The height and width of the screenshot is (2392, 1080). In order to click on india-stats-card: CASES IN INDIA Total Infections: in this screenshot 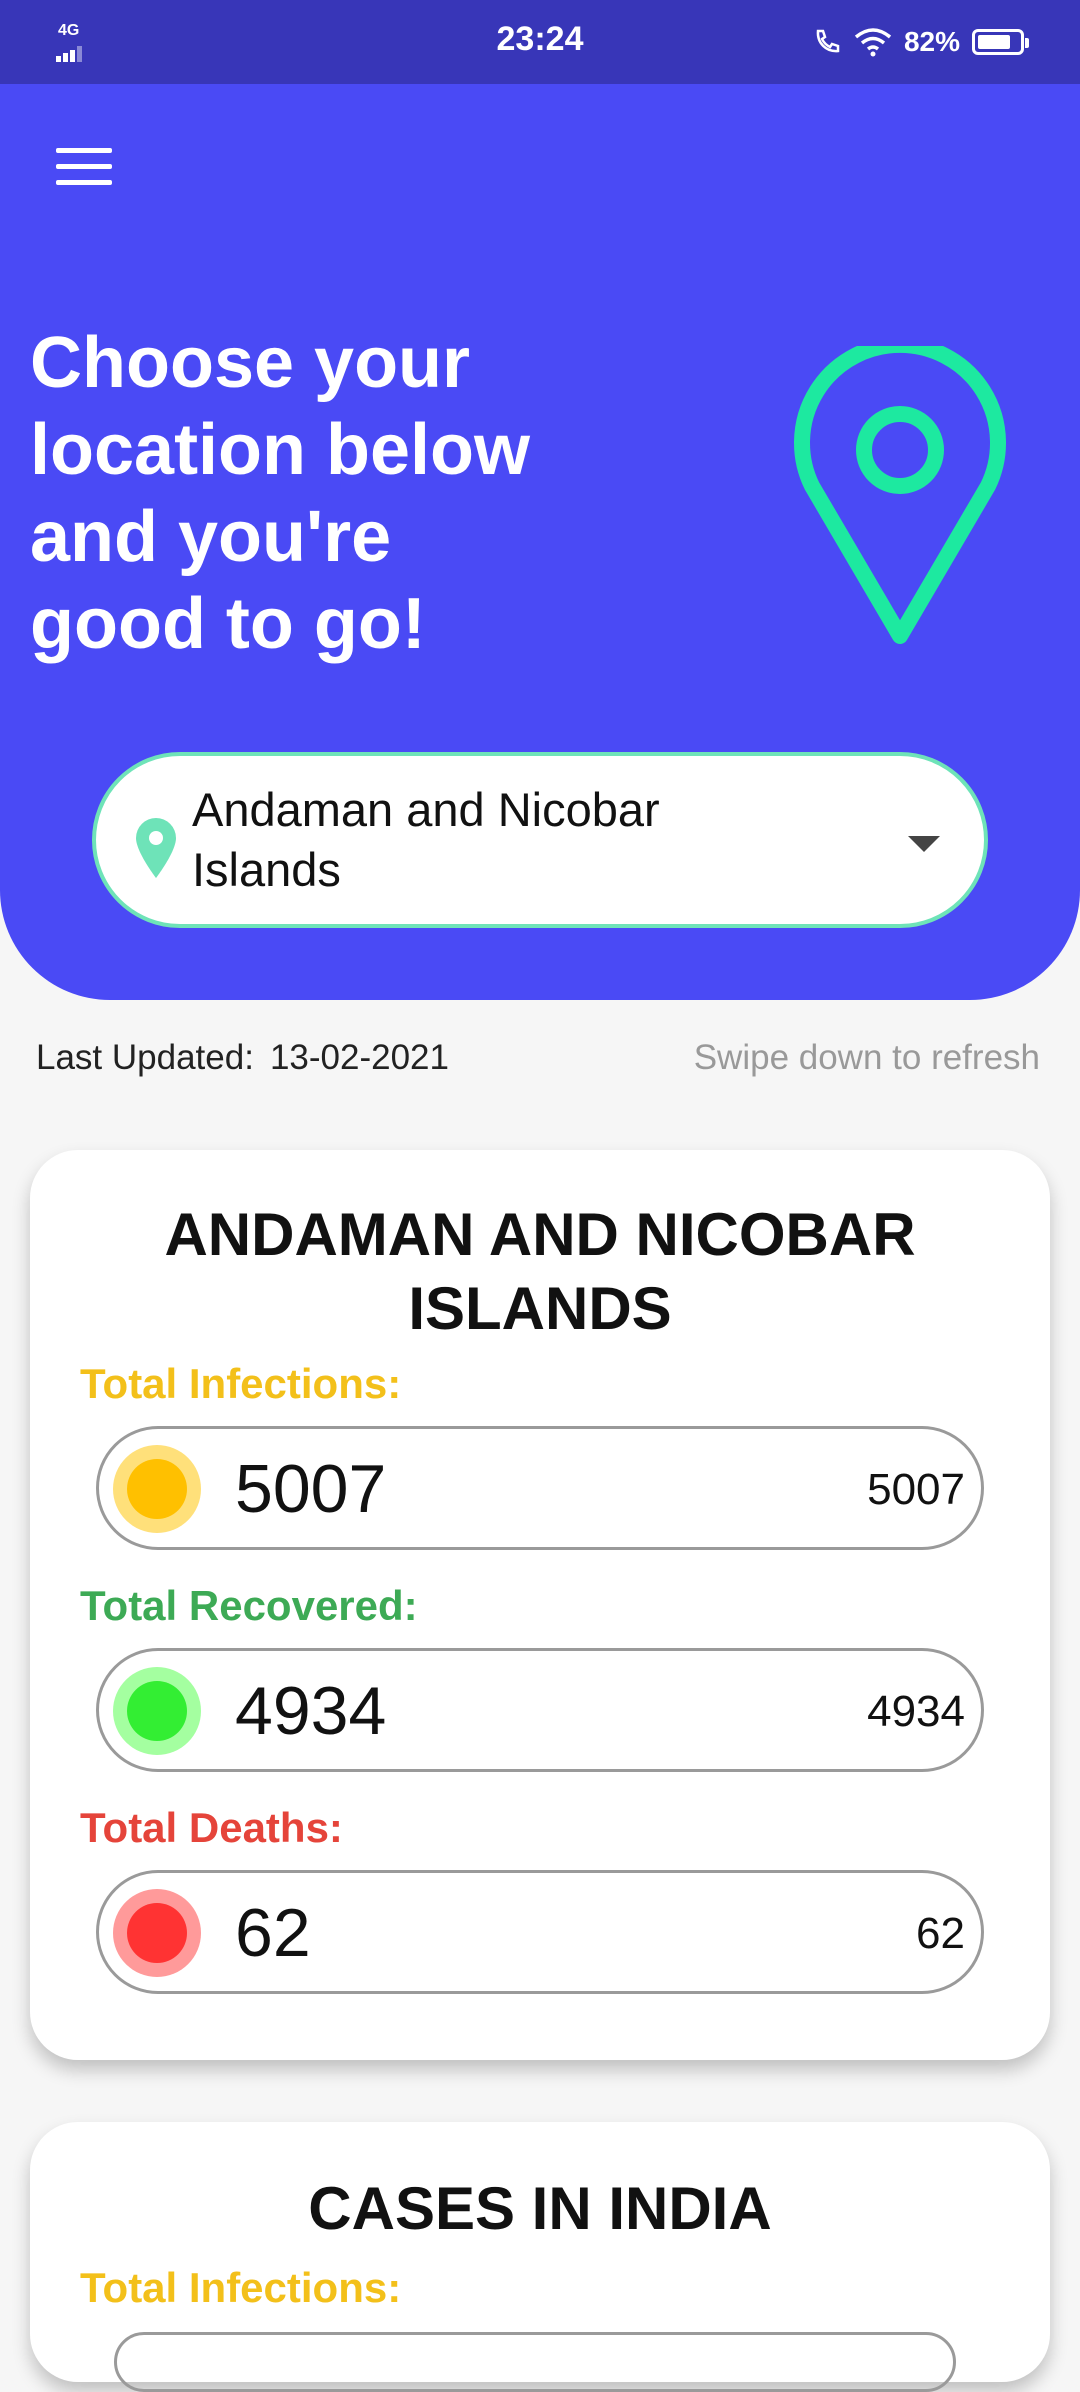, I will do `click(540, 2257)`.